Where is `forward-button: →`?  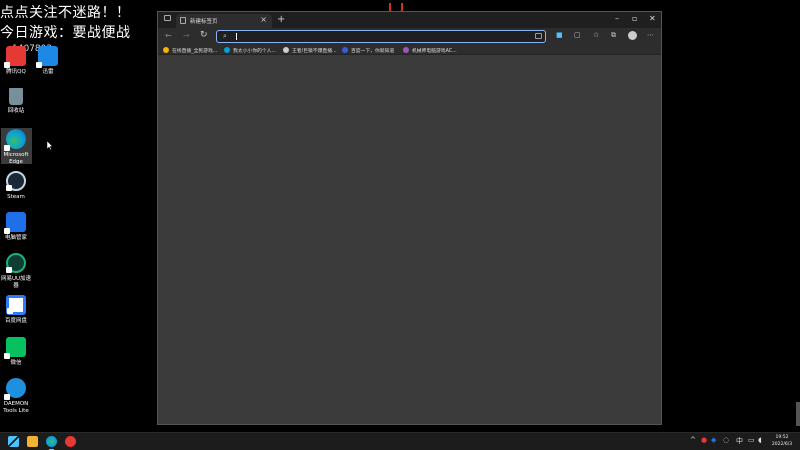 forward-button: → is located at coordinates (186, 35).